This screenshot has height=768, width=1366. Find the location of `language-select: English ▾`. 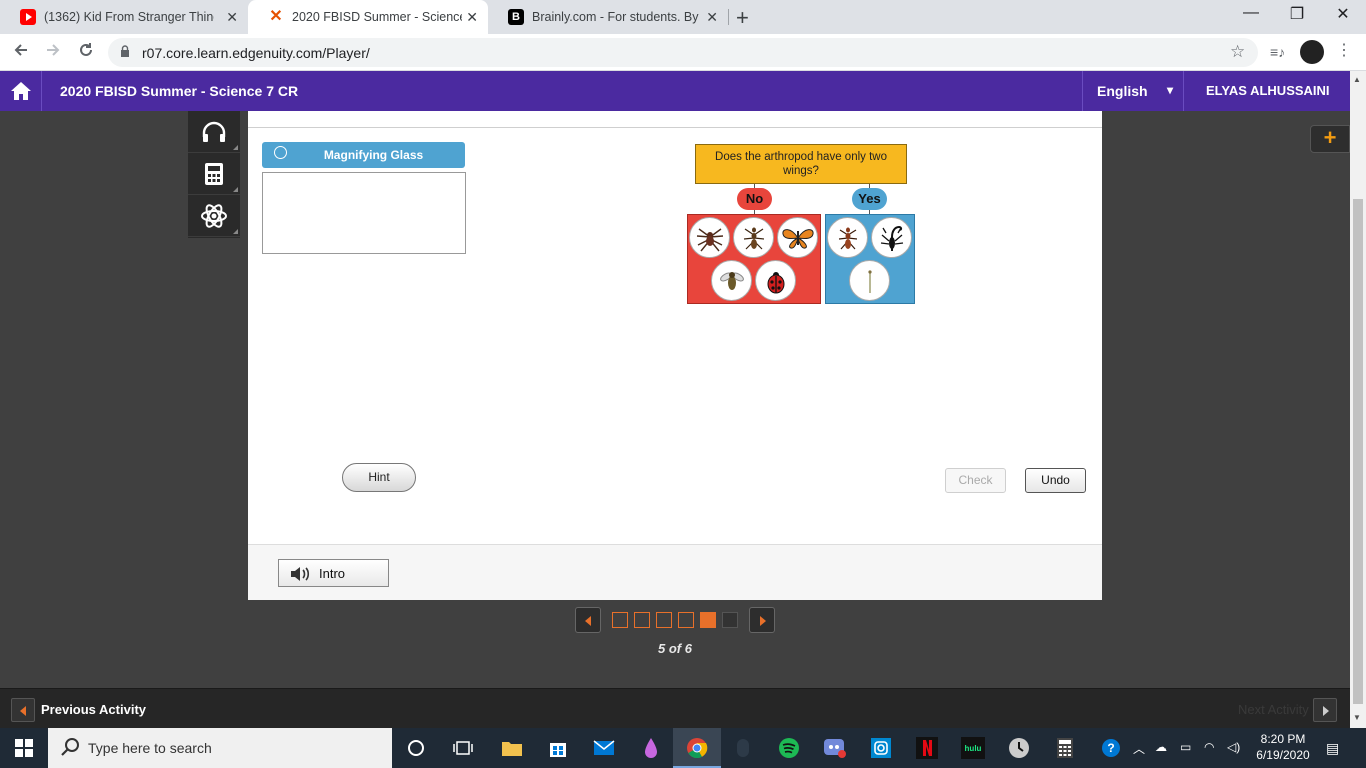

language-select: English ▾ is located at coordinates (1133, 91).